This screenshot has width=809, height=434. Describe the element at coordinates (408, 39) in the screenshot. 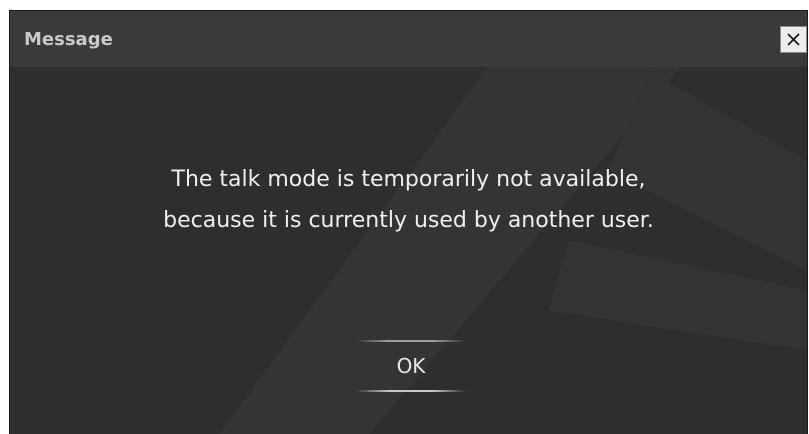

I see `title-bar: Message` at that location.